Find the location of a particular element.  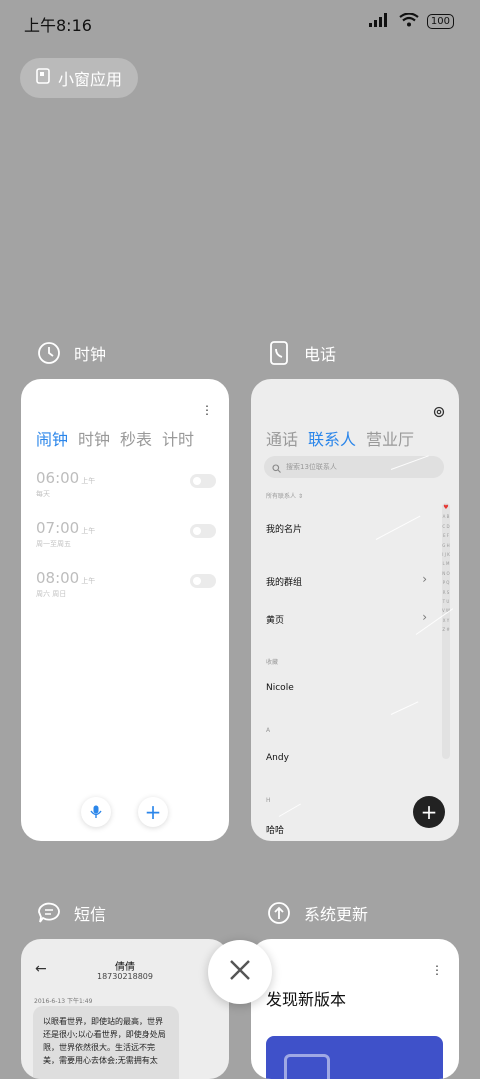

section-letter: H is located at coordinates (268, 800).